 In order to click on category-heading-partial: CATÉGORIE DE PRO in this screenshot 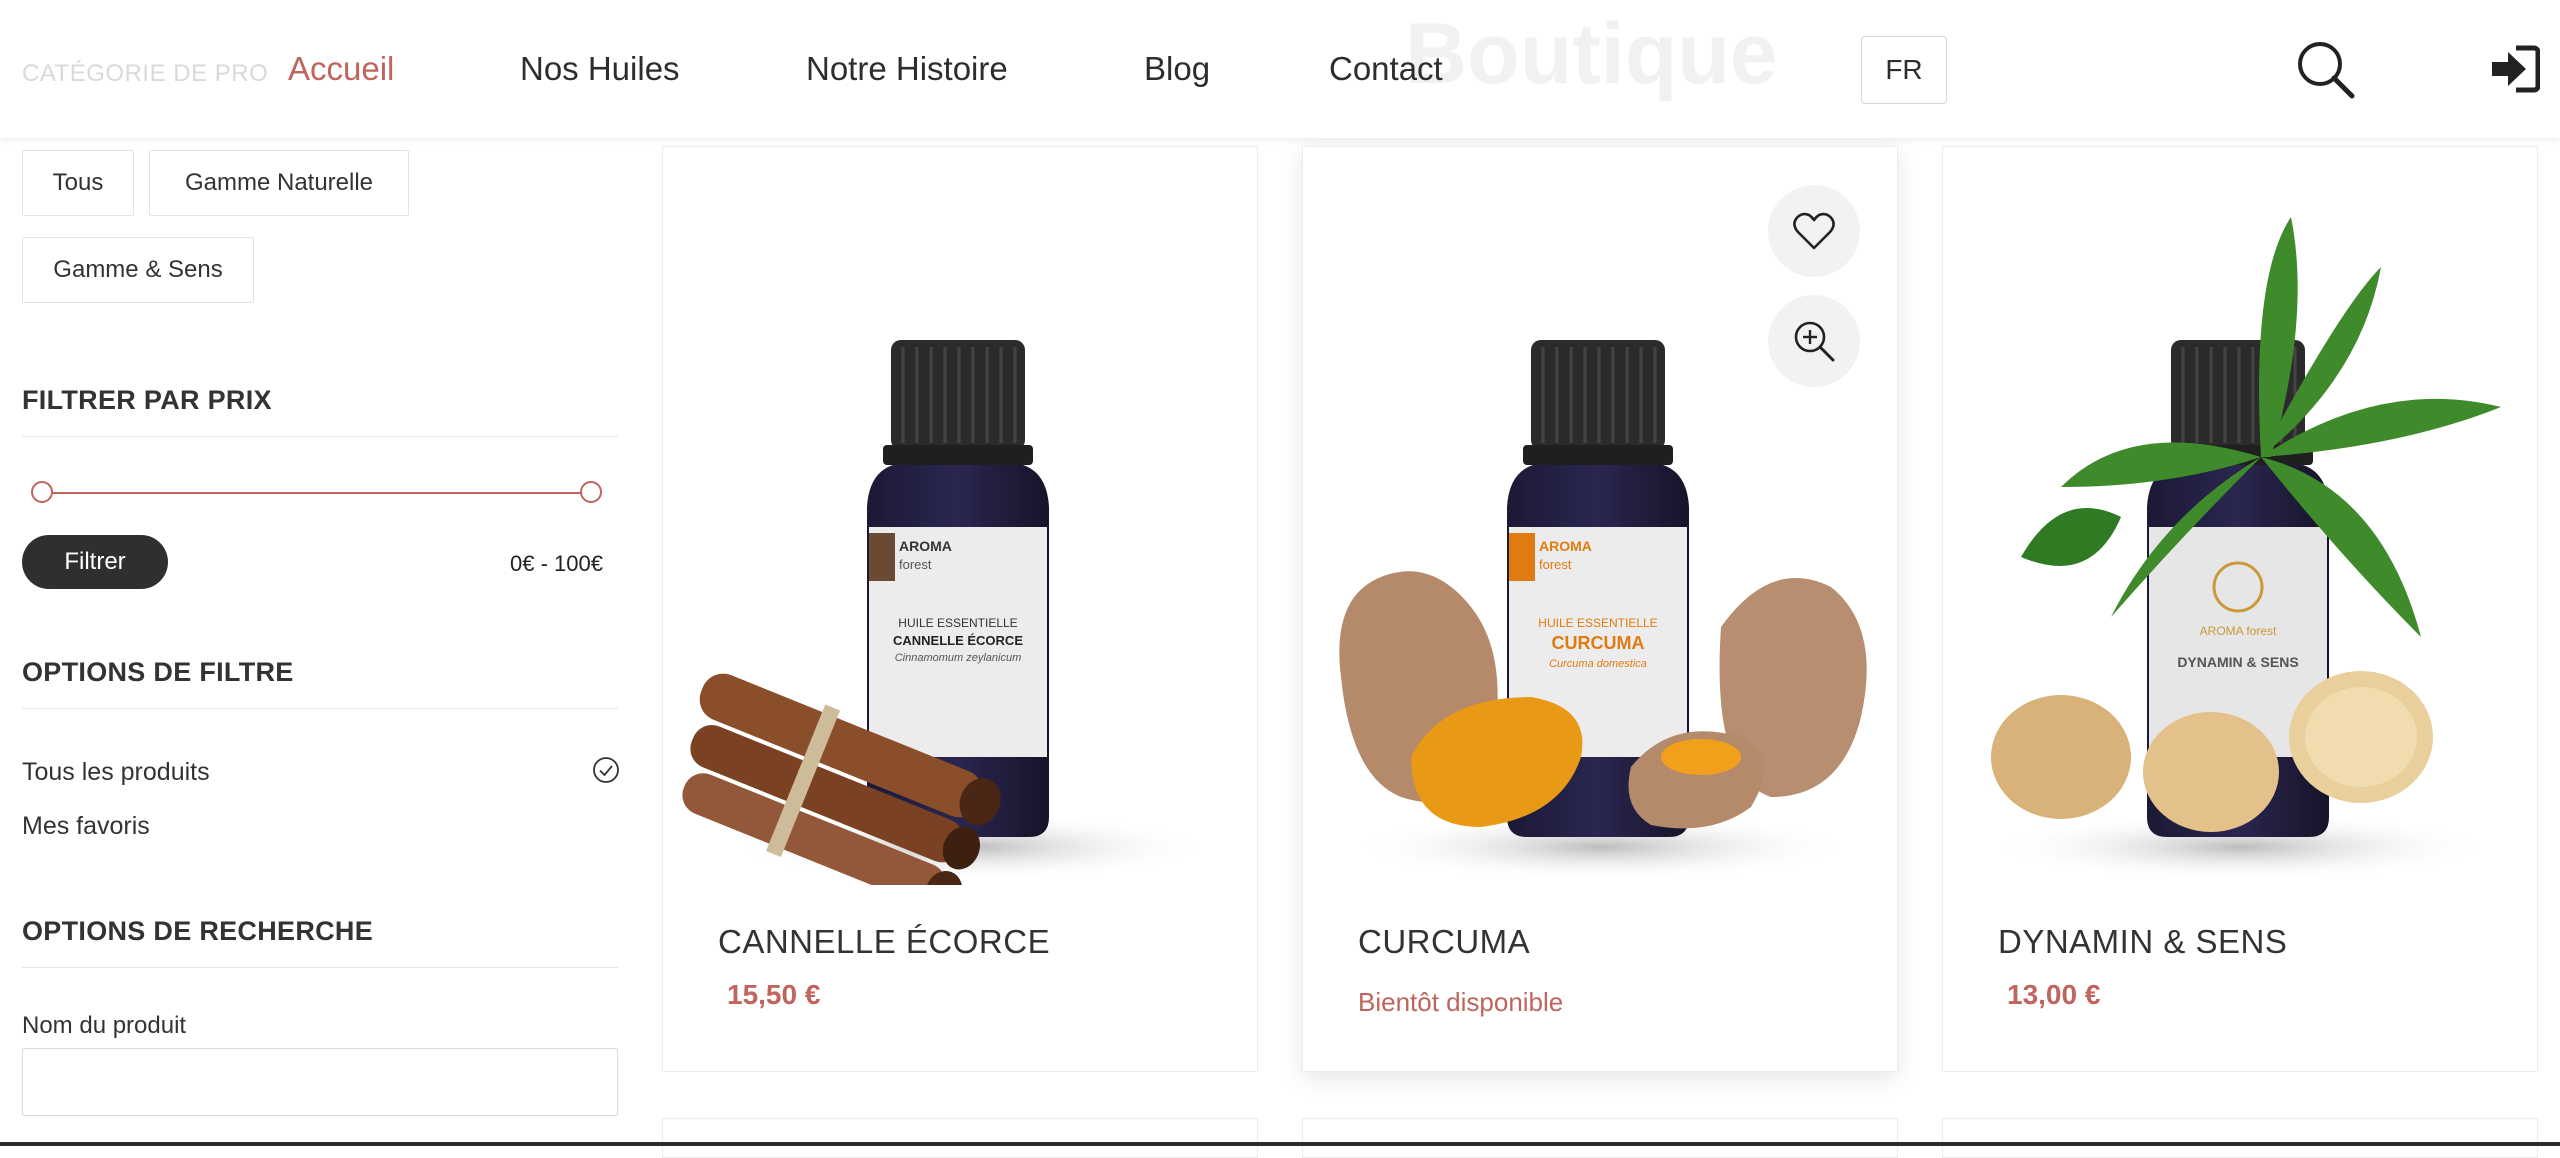, I will do `click(145, 73)`.